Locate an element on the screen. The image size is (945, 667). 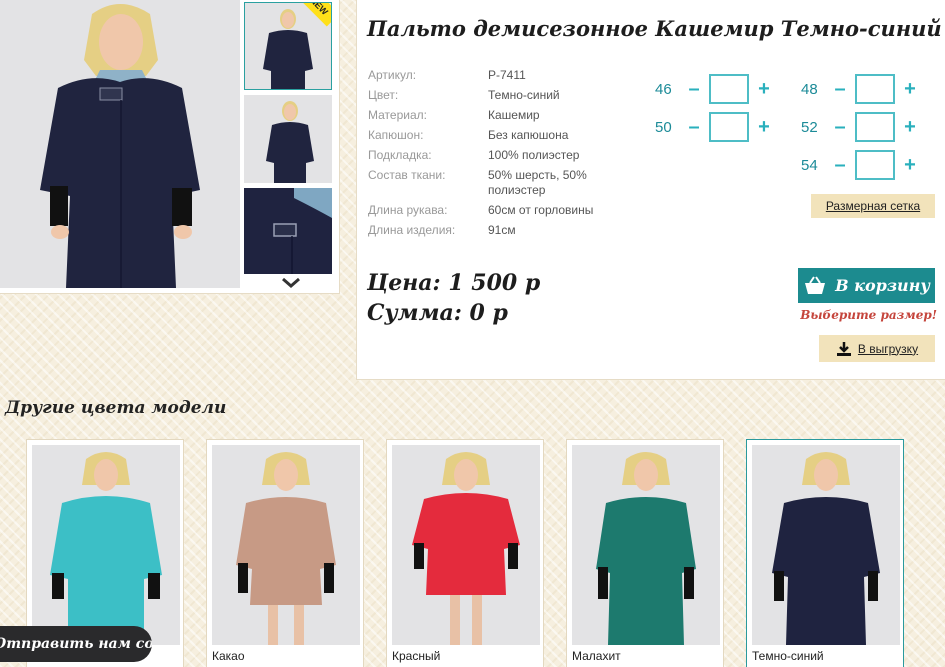
color-card-label: Малахит is located at coordinates (596, 656).